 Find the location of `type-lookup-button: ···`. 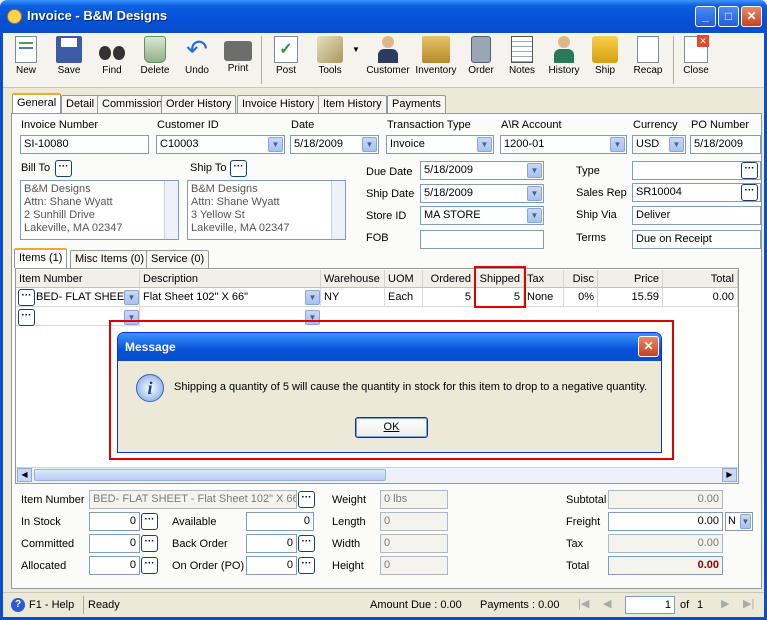

type-lookup-button: ··· is located at coordinates (749, 170).